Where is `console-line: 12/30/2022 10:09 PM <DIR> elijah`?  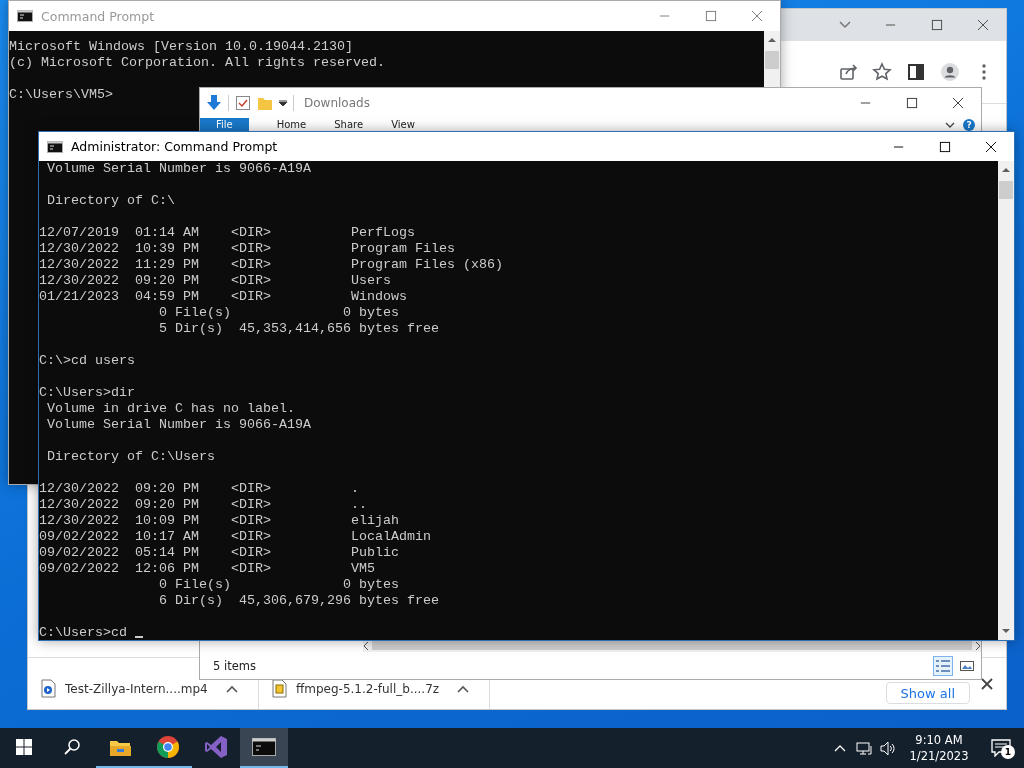
console-line: 12/30/2022 10:09 PM <DIR> elijah is located at coordinates (219, 521).